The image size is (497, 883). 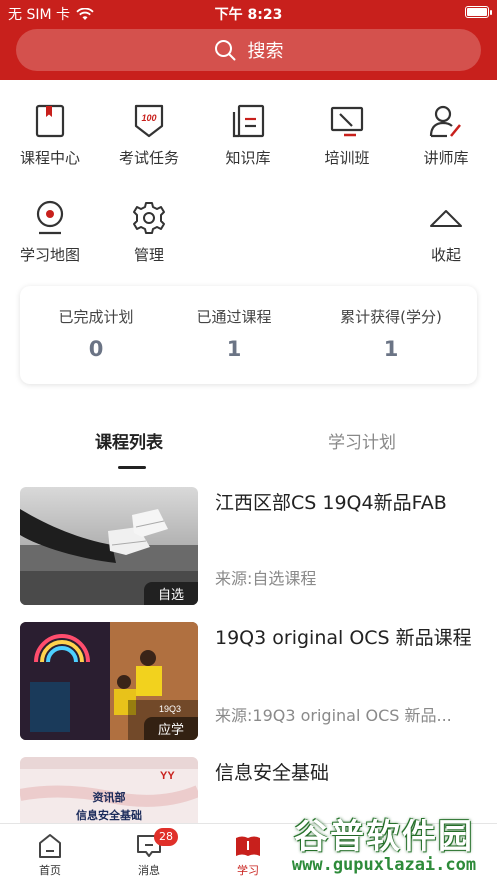 I want to click on svg-text: YY, so click(x=167, y=776).